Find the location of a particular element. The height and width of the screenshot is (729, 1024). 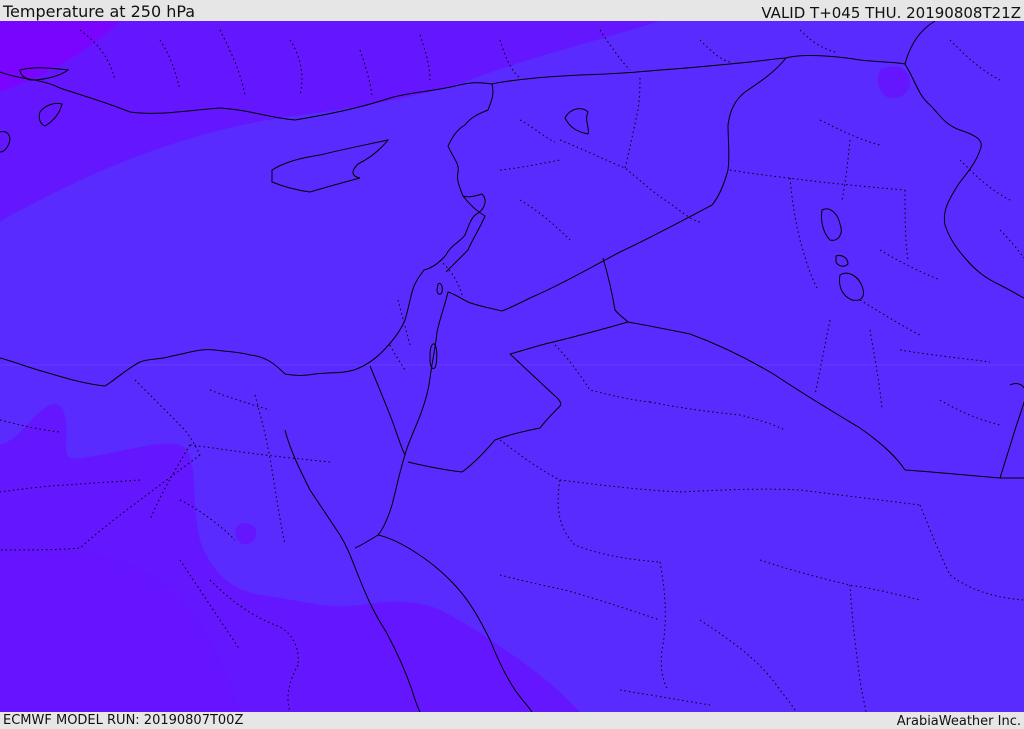

valid-time: VALID T+045 THU. 20190808T21Z is located at coordinates (891, 13).